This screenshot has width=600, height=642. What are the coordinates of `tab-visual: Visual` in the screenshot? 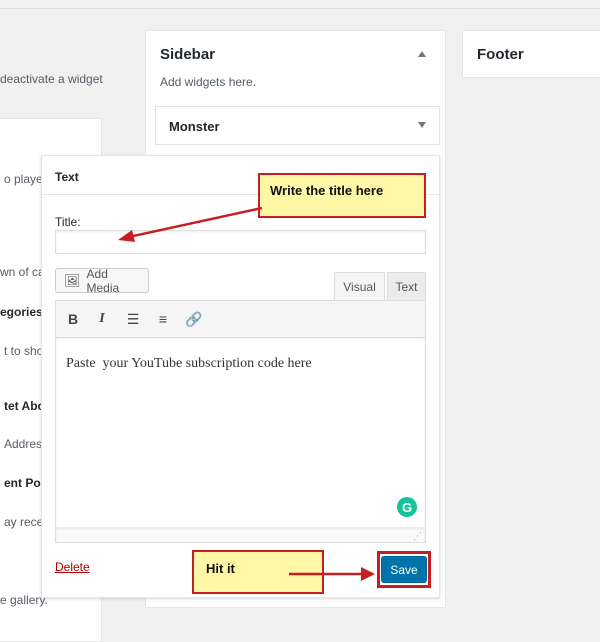 It's located at (359, 286).